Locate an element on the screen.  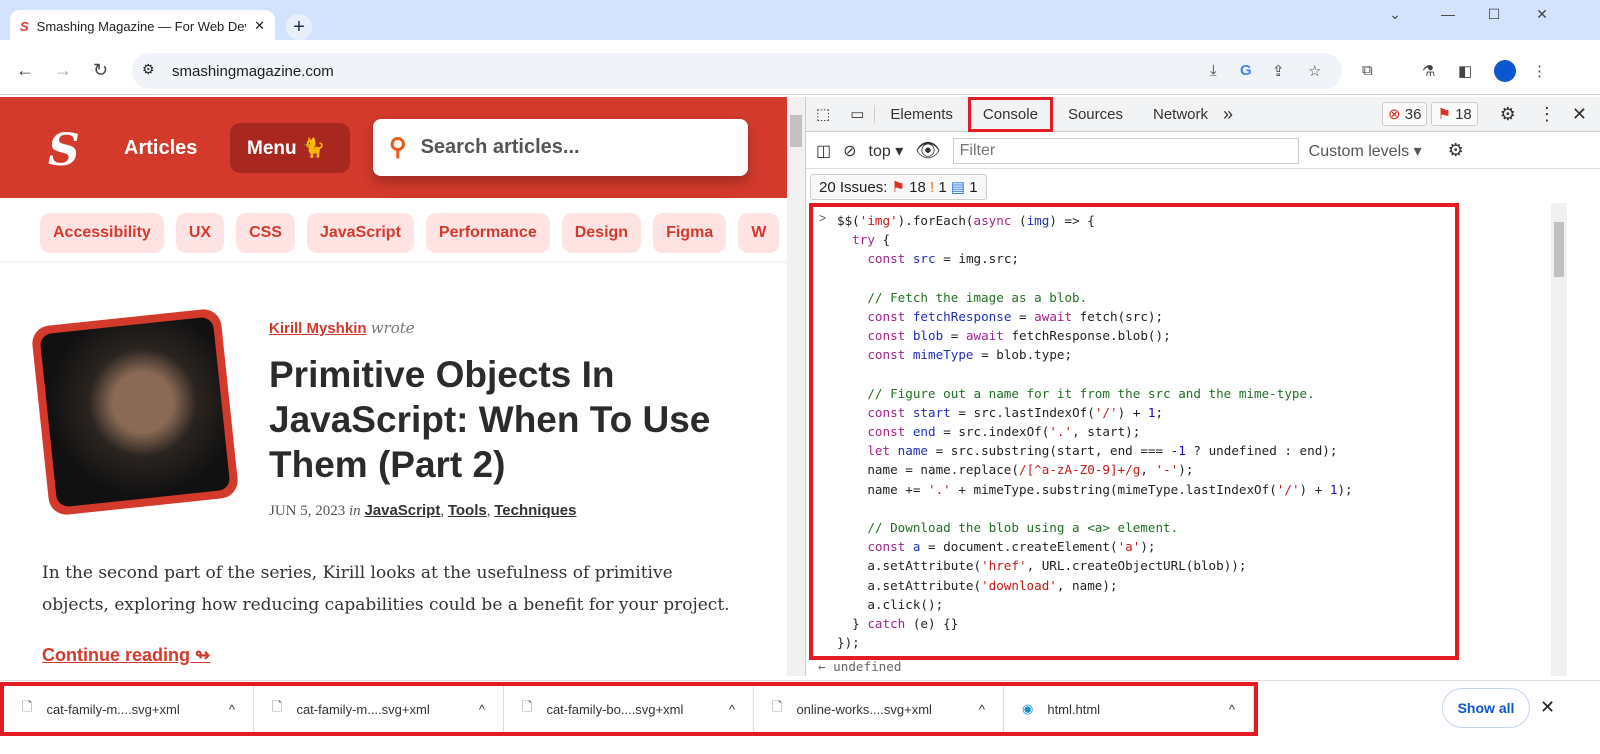
tag-link: JavaScript is located at coordinates (360, 233).